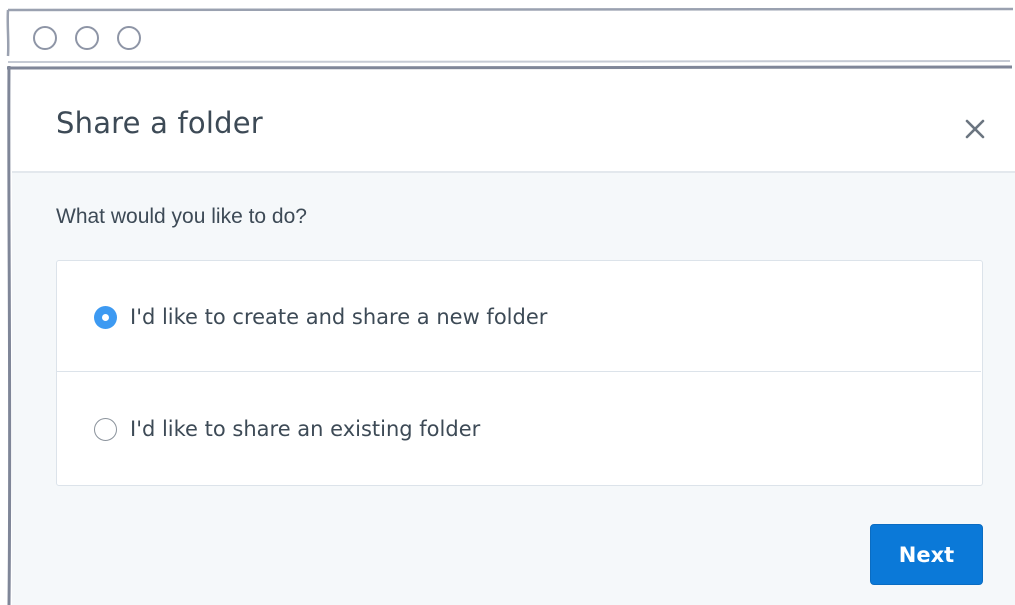 The height and width of the screenshot is (605, 1015). What do you see at coordinates (45, 38) in the screenshot?
I see `window-close-dot` at bounding box center [45, 38].